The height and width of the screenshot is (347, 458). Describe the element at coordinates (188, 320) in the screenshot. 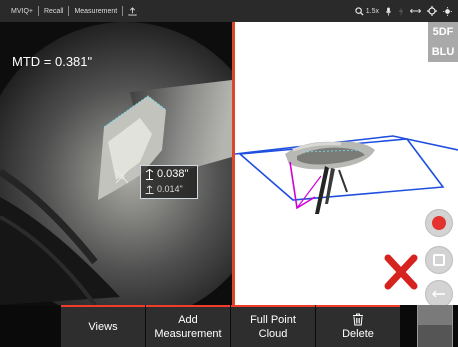

I see `add-label-line1: Add` at that location.